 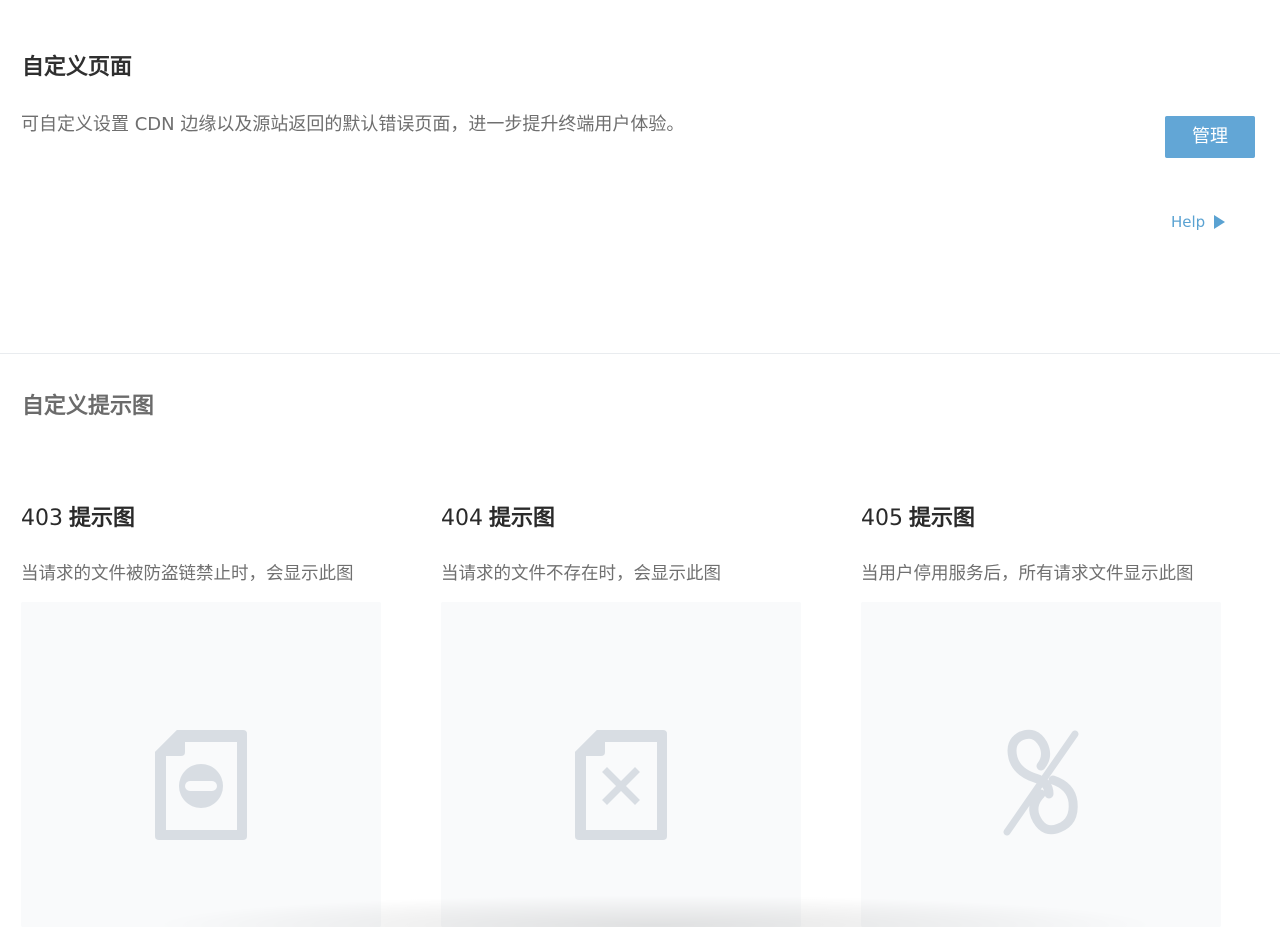 What do you see at coordinates (462, 518) in the screenshot?
I see `card-code: 404` at bounding box center [462, 518].